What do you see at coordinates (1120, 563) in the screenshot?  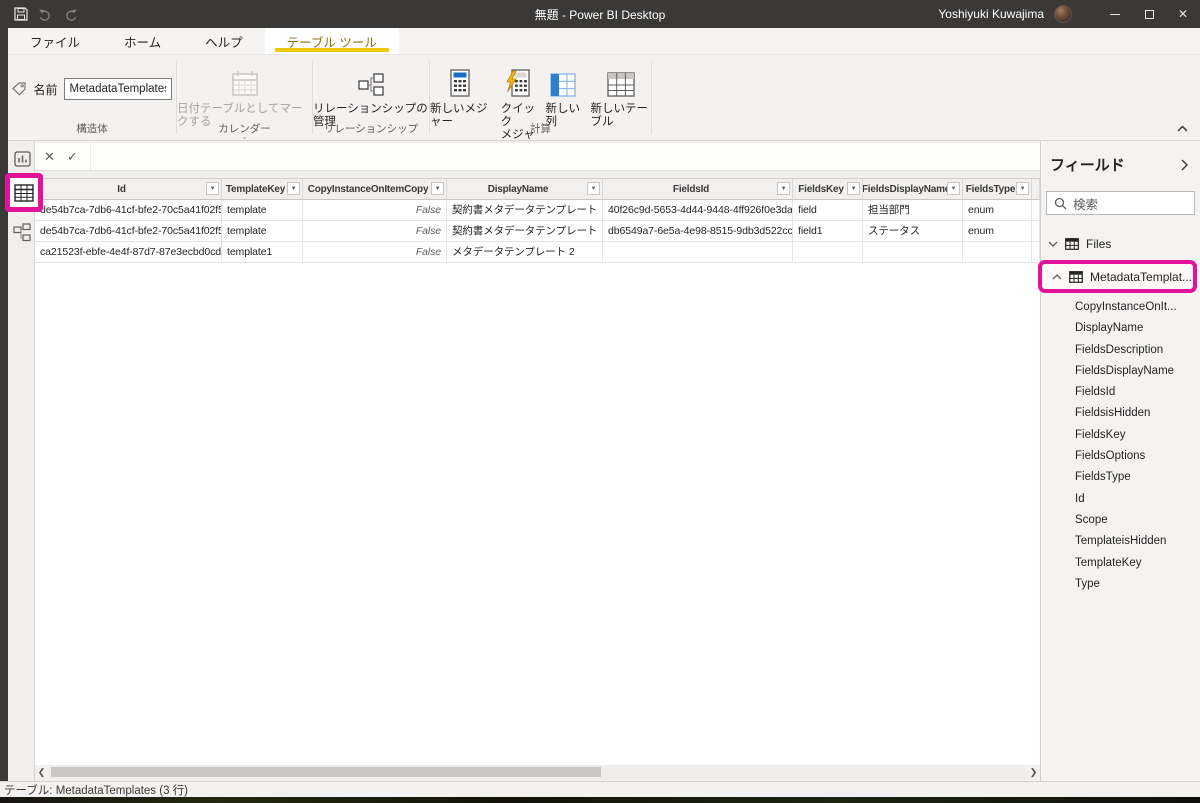 I see `field-item: TemplateKey` at bounding box center [1120, 563].